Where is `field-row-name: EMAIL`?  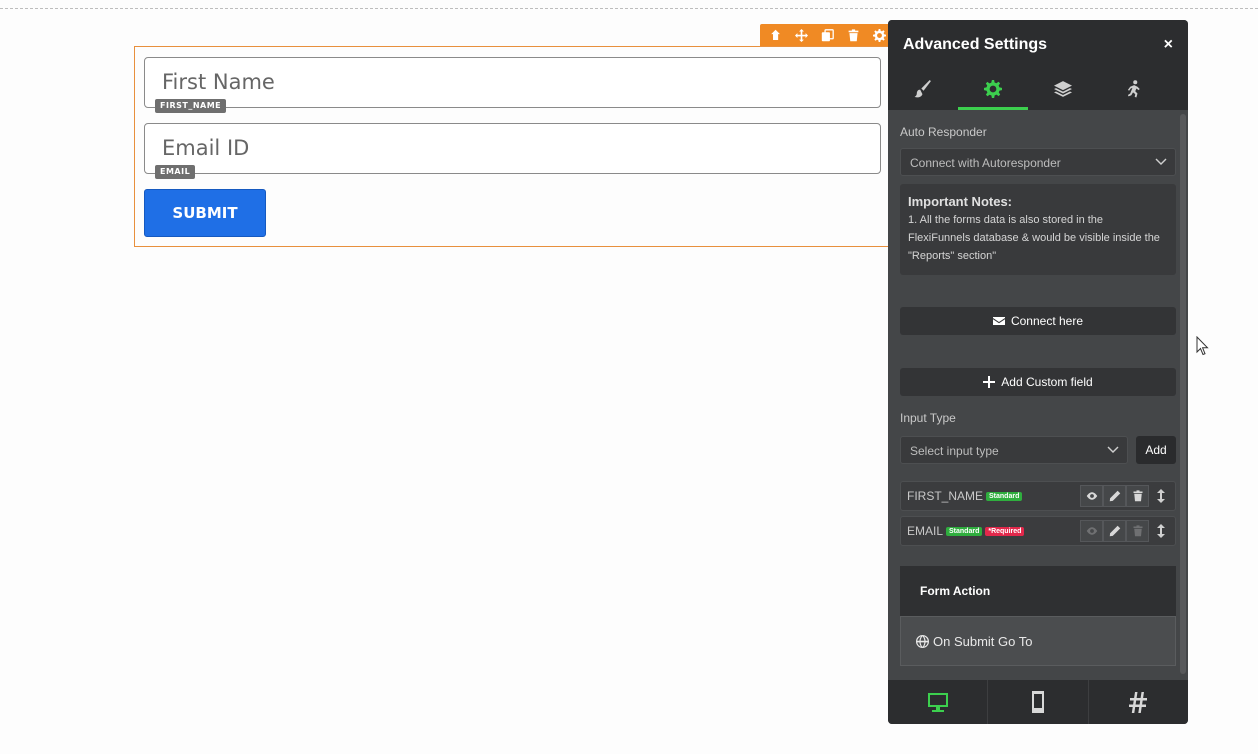
field-row-name: EMAIL is located at coordinates (925, 531).